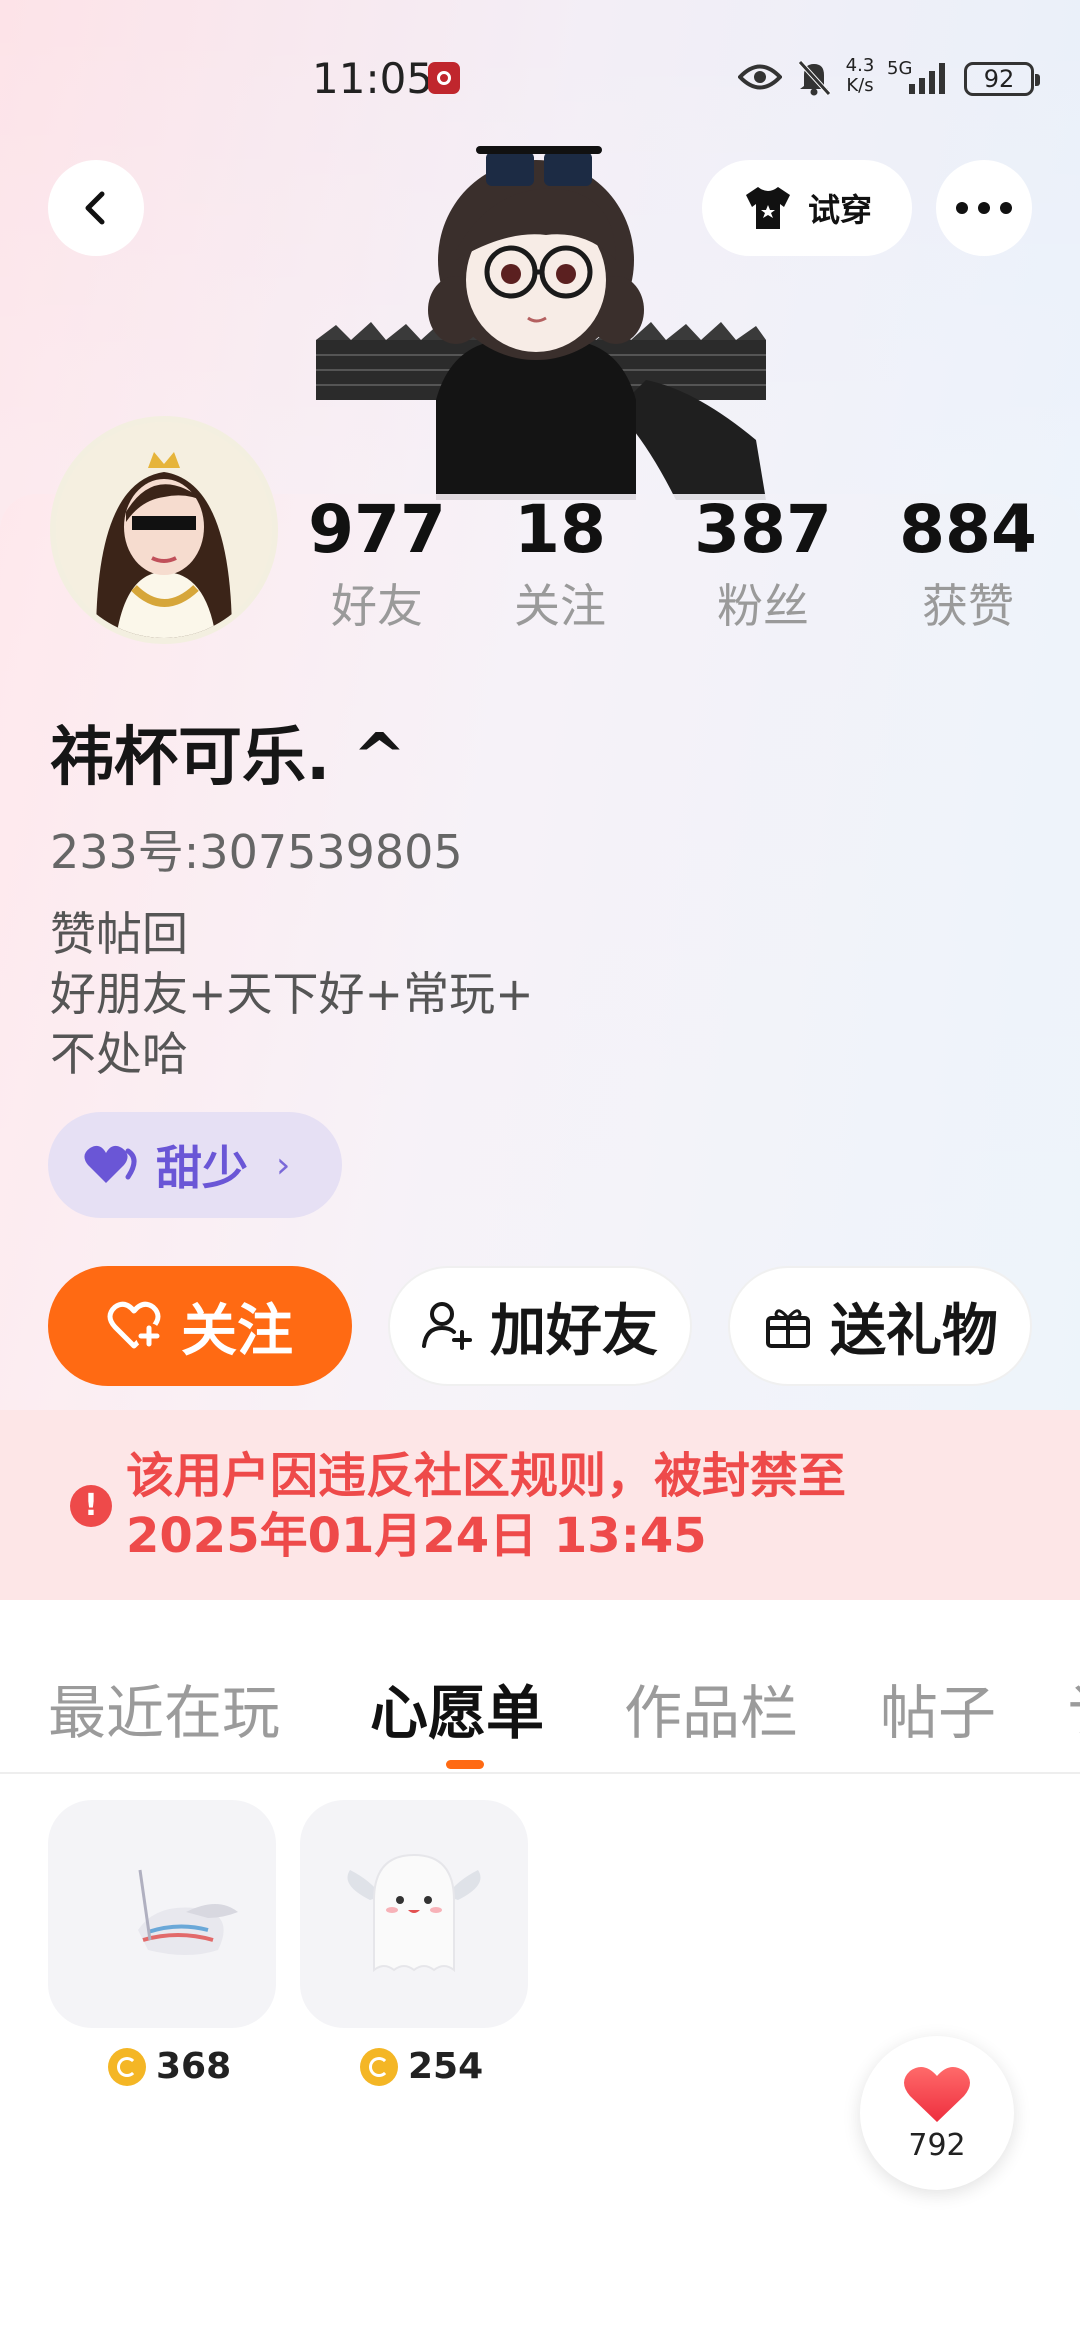 The image size is (1080, 2340). I want to click on like-button: 792, so click(937, 2113).